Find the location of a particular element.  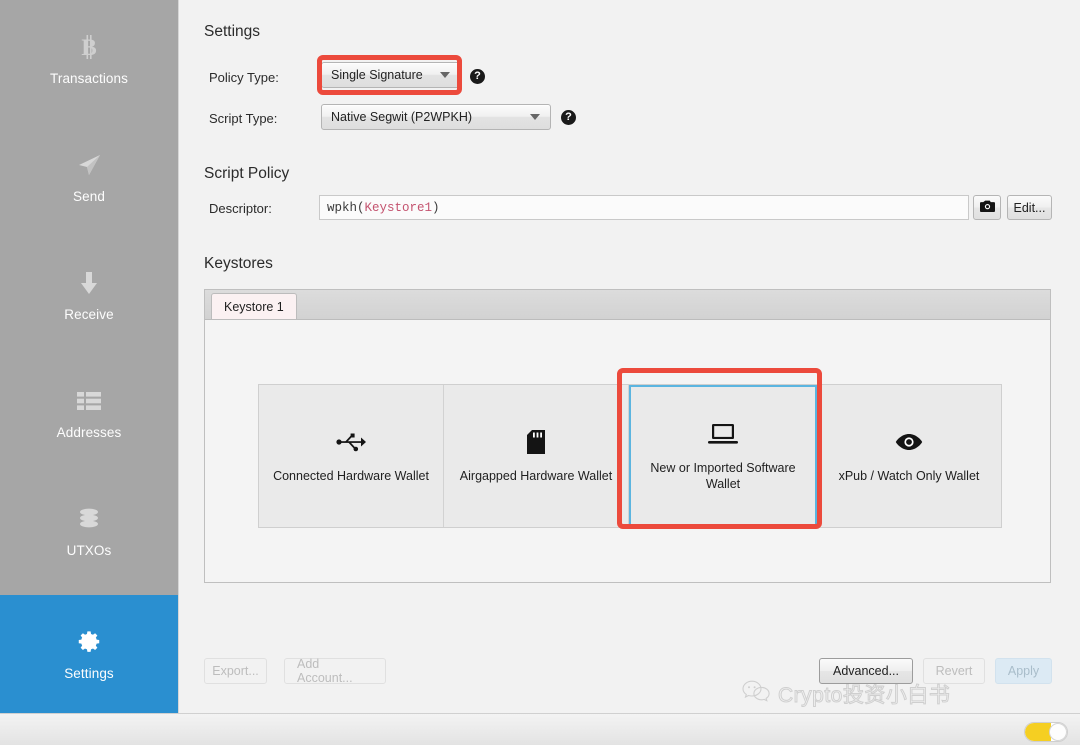

script-type-dropdown: Native Segwit (P2WPKH) is located at coordinates (436, 117).